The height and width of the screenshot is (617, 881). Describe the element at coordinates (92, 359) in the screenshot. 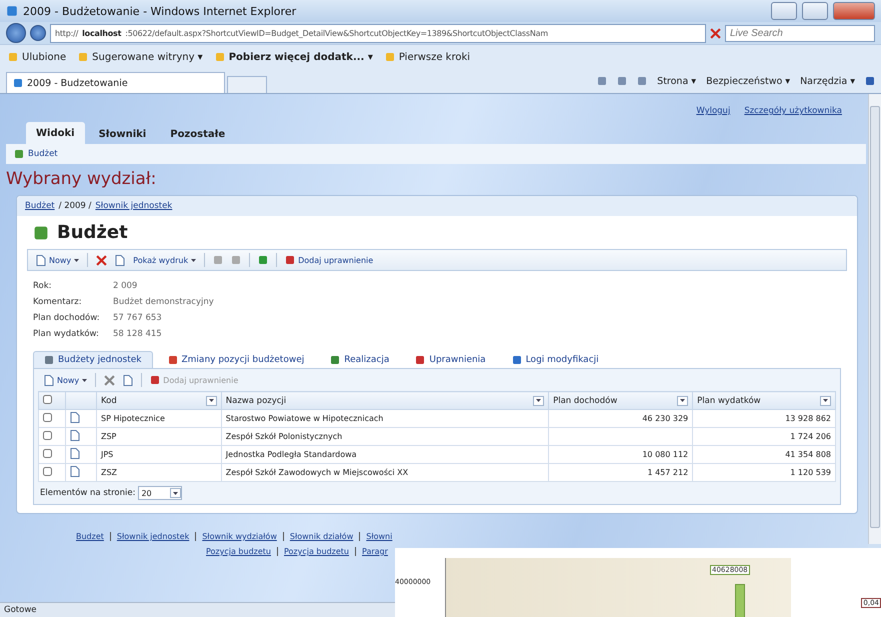

I see `detail-tab: Budżety jednostek` at that location.